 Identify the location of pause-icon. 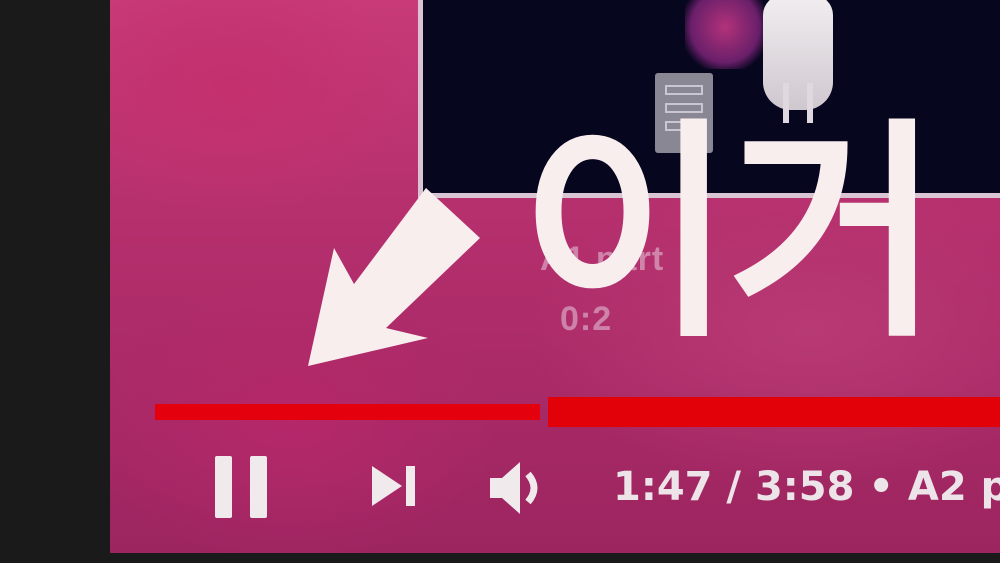
(223, 487).